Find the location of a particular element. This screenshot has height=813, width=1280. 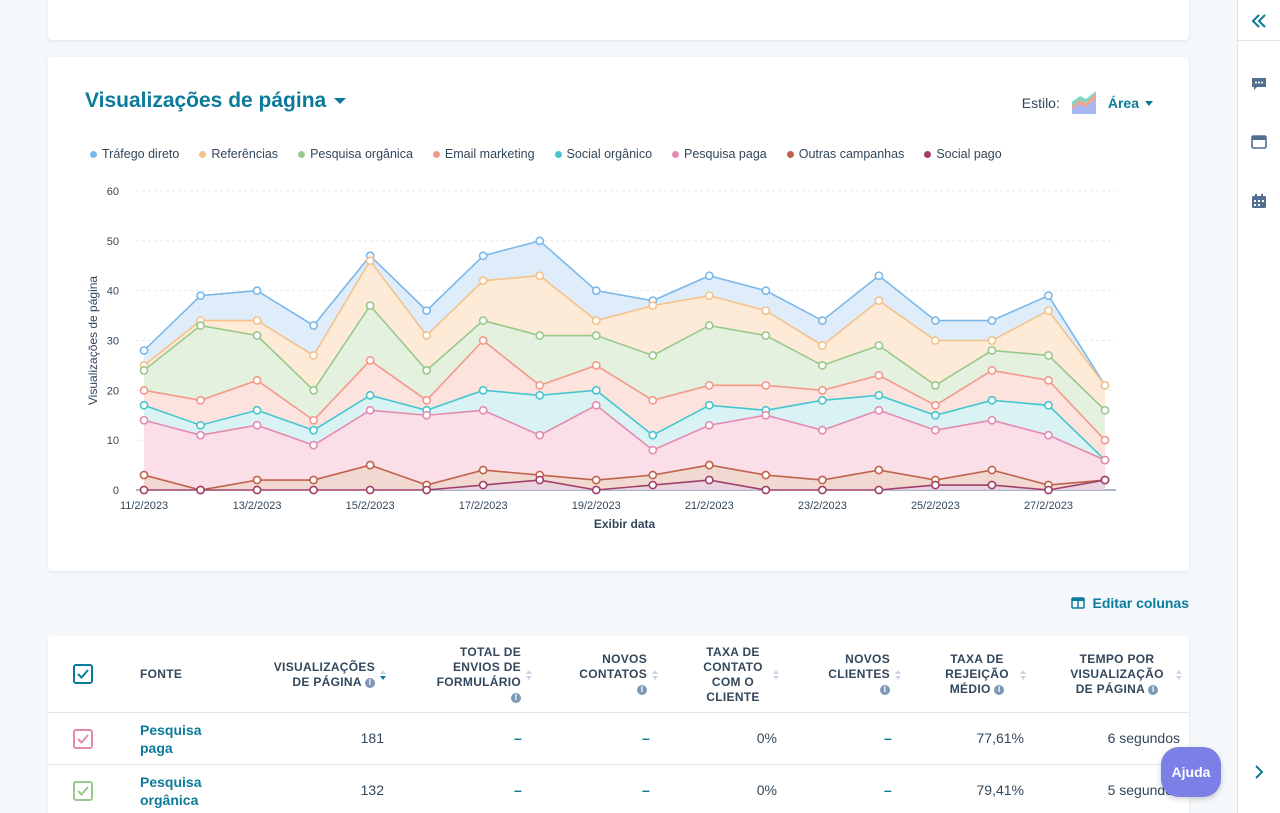

browser-window-icon is located at coordinates (1259, 142).